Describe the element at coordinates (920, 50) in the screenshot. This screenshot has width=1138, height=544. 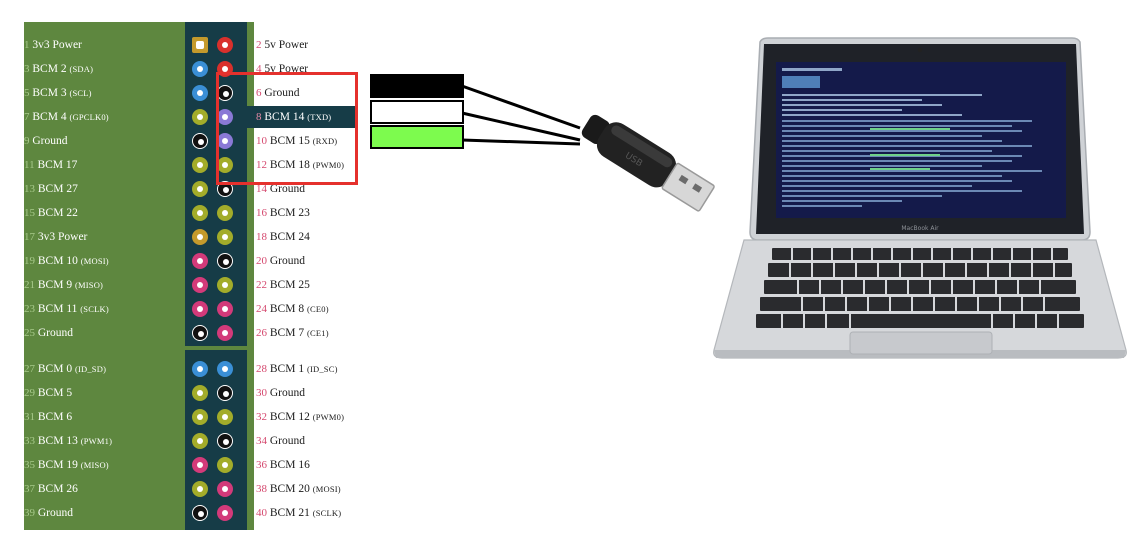
I see `camera-icon` at that location.